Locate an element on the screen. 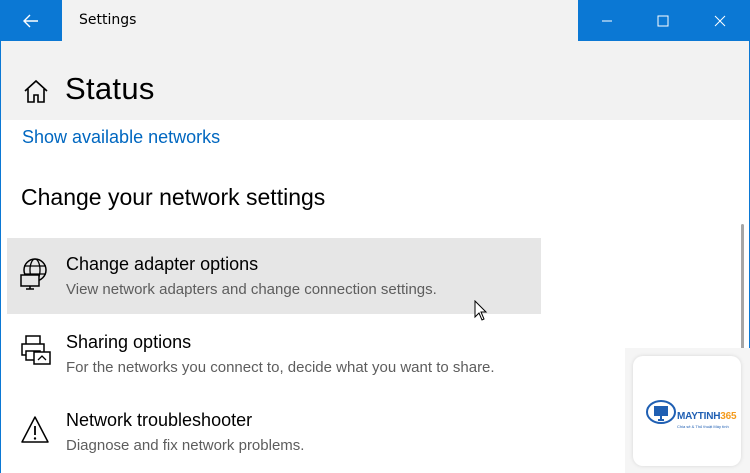 This screenshot has width=750, height=473. watermark-tagline: Chia sẻ & Thủ thuật Máy tính is located at coordinates (703, 426).